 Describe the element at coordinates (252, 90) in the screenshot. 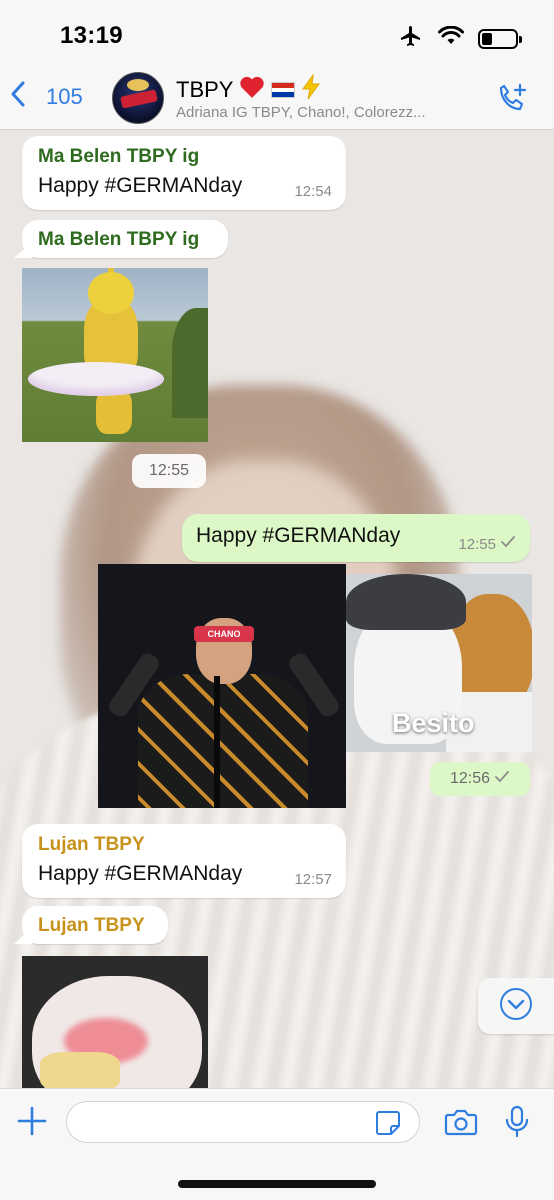

I see `heart-icon` at that location.